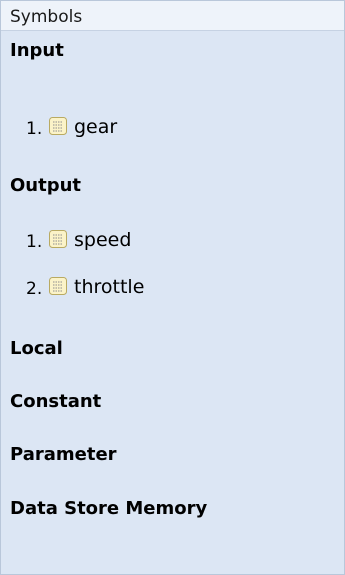 Image resolution: width=345 pixels, height=575 pixels. What do you see at coordinates (36, 349) in the screenshot?
I see `section-local-header: Local` at bounding box center [36, 349].